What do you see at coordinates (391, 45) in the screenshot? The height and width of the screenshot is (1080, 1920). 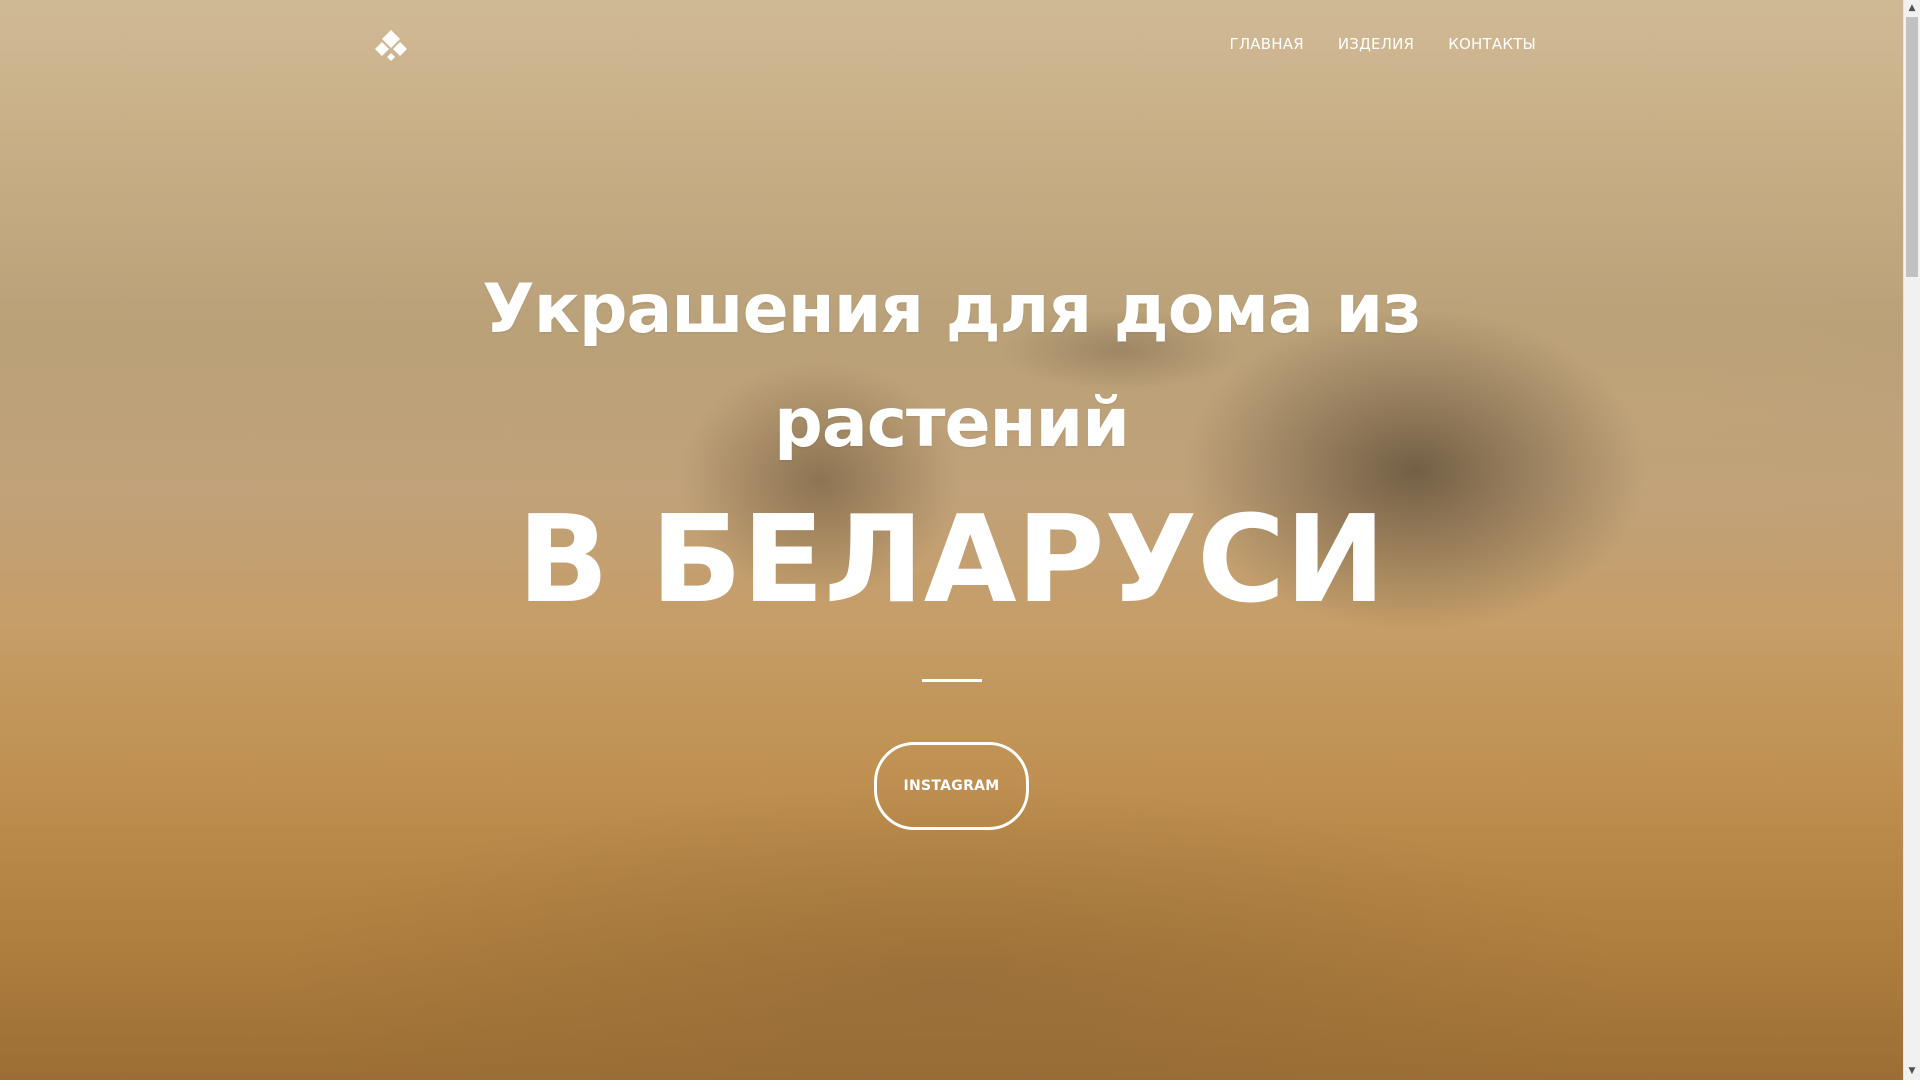 I see `site-logo-icon` at bounding box center [391, 45].